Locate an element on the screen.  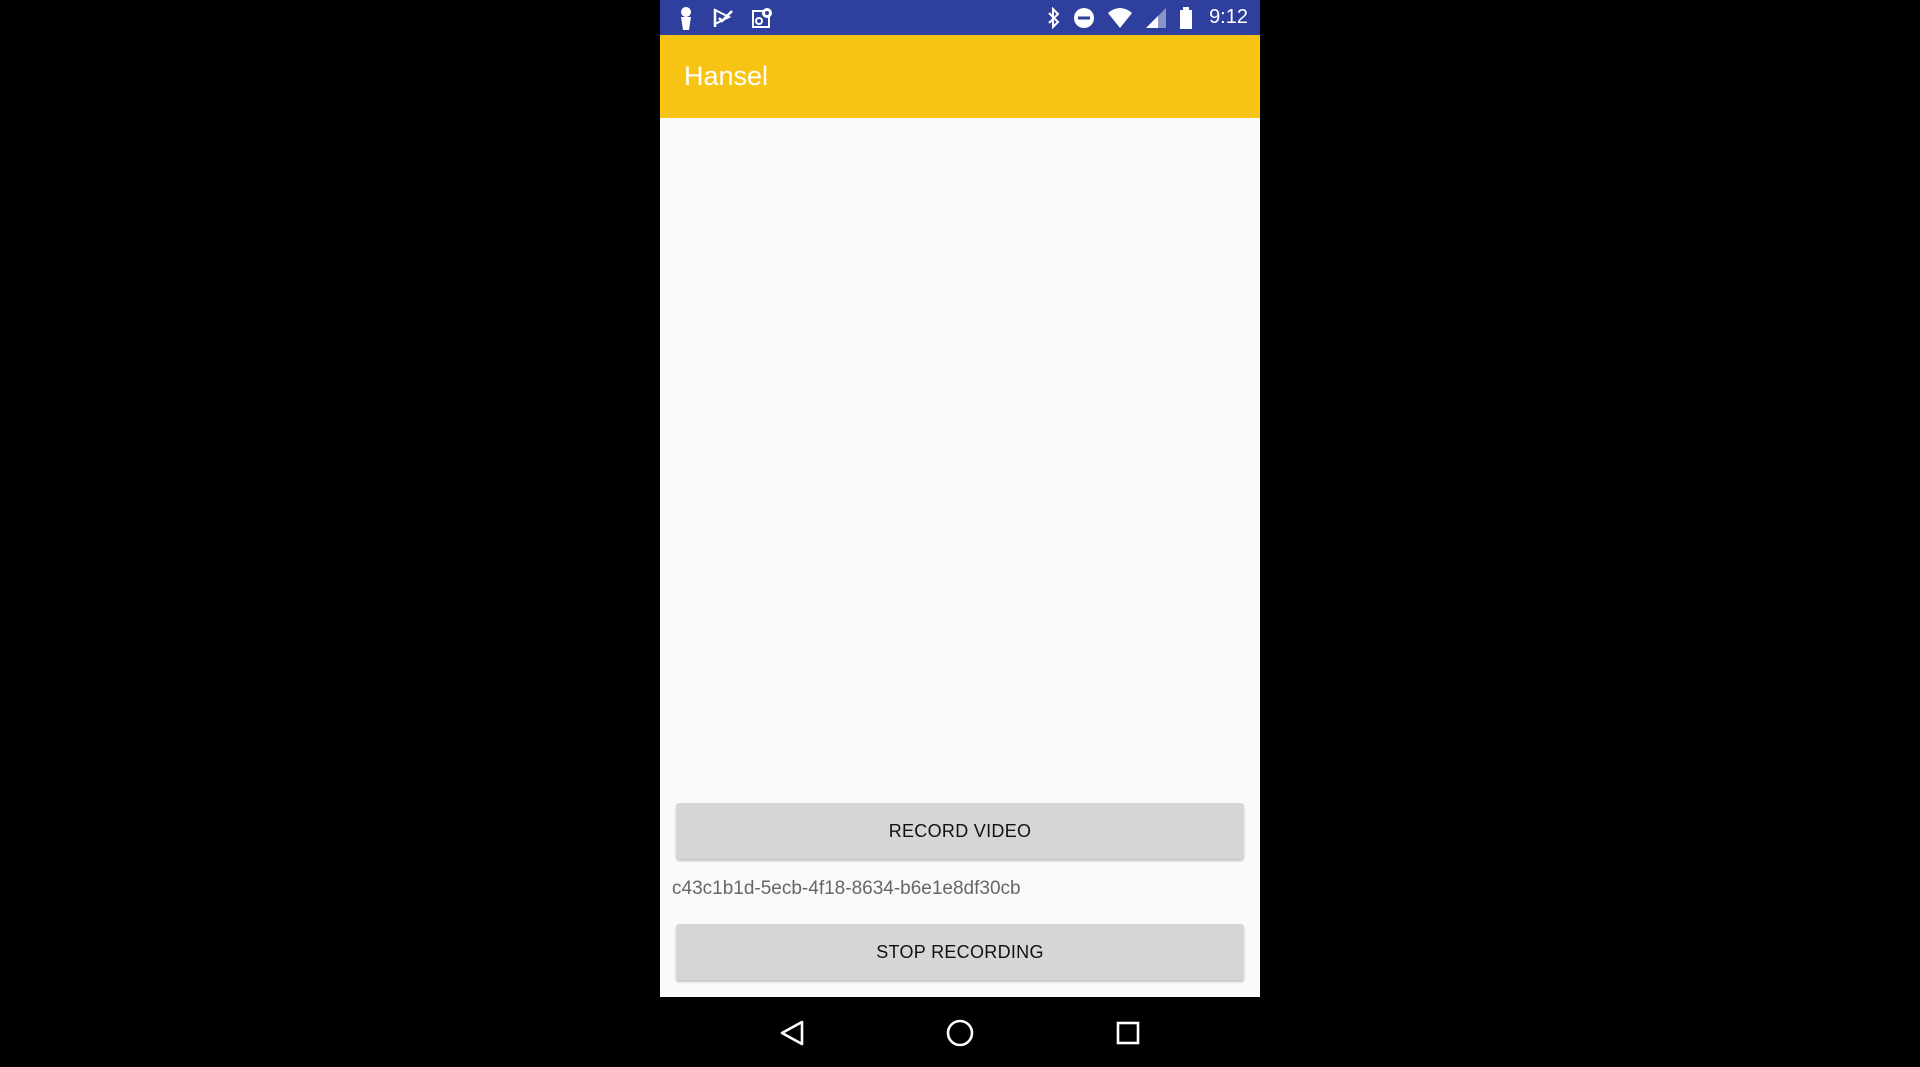
battery-icon is located at coordinates (1186, 17).